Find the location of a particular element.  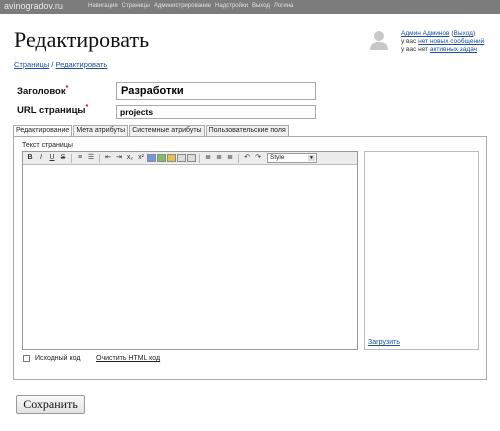

clean-html-link: Очистить HTML код is located at coordinates (128, 358).